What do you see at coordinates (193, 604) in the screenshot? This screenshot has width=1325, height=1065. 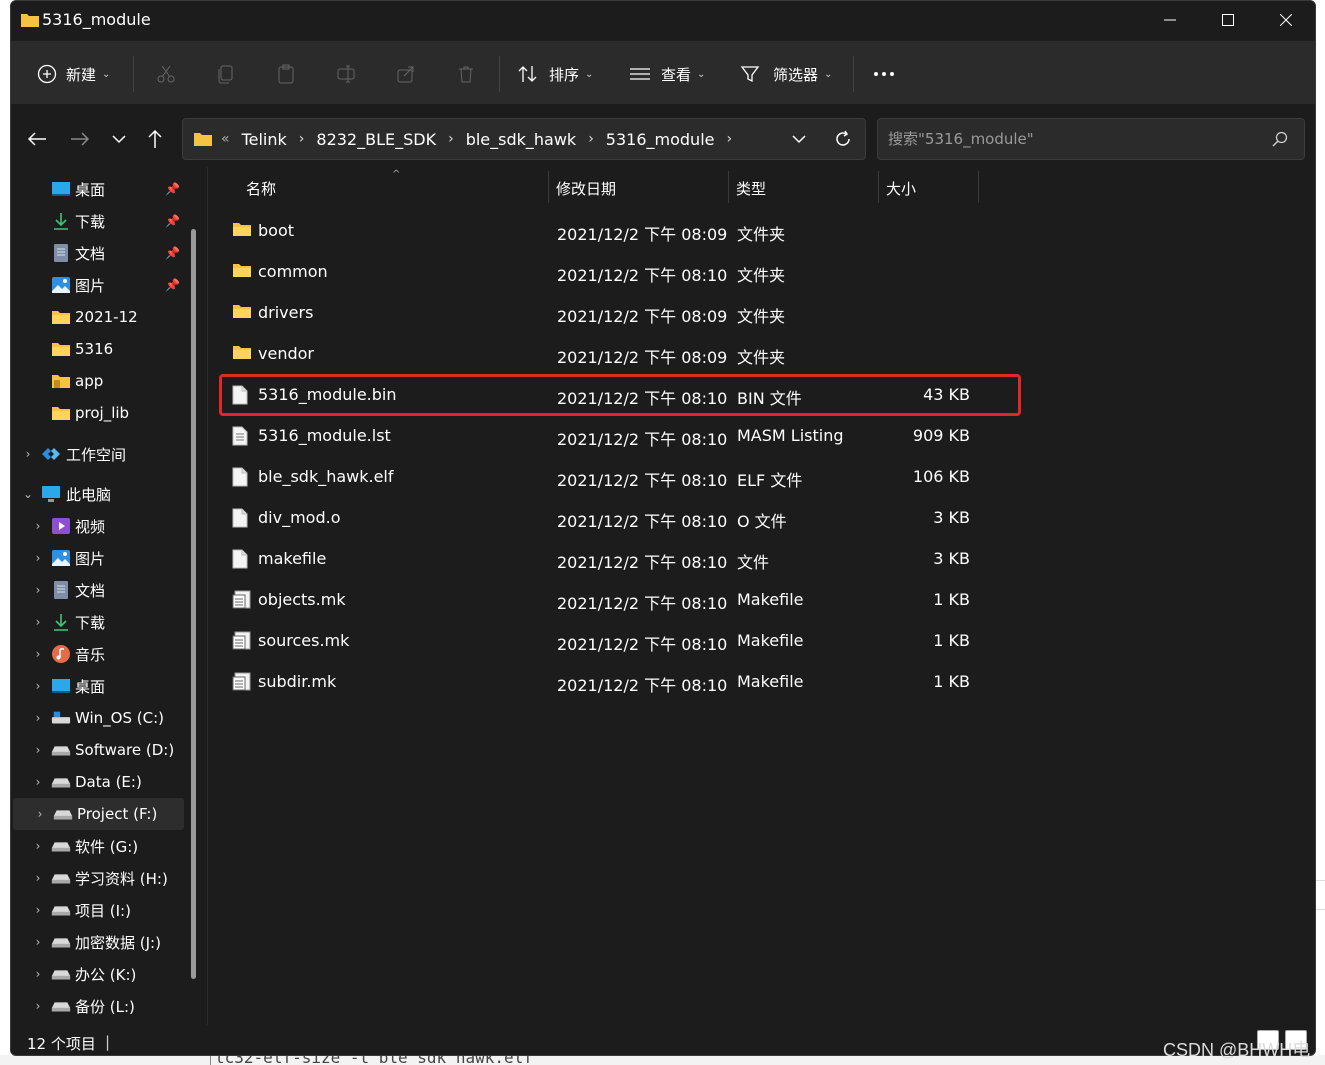 I see `sidebar-scrollbar` at bounding box center [193, 604].